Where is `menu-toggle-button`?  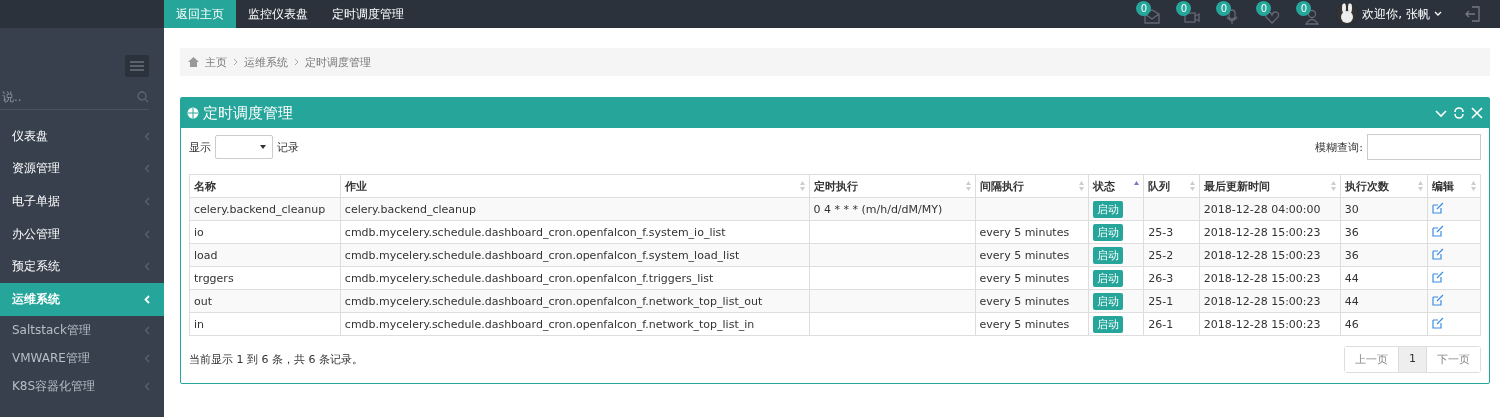 menu-toggle-button is located at coordinates (137, 66).